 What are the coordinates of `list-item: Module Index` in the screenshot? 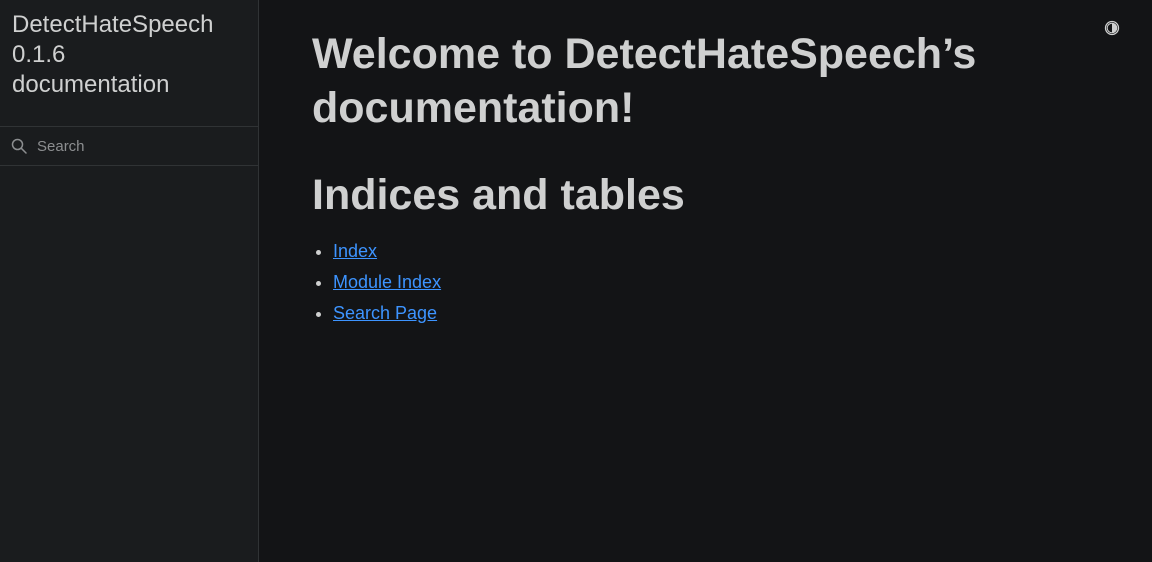 It's located at (742, 282).